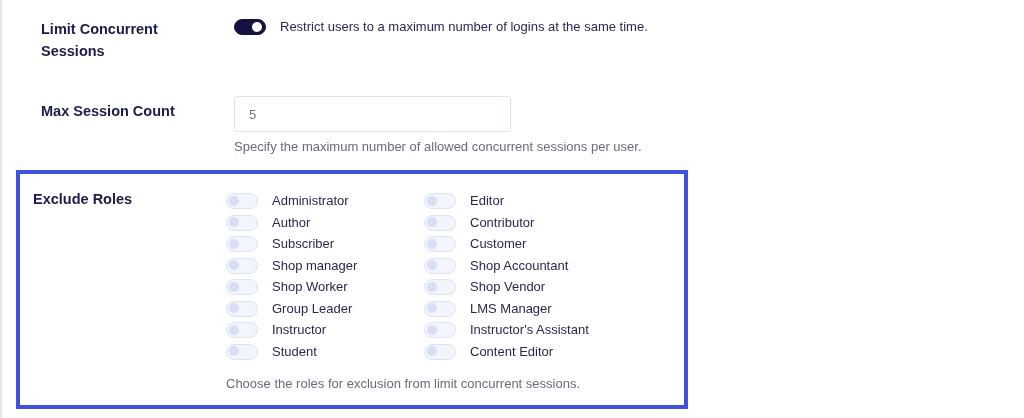  I want to click on role-label: Customer, so click(498, 244).